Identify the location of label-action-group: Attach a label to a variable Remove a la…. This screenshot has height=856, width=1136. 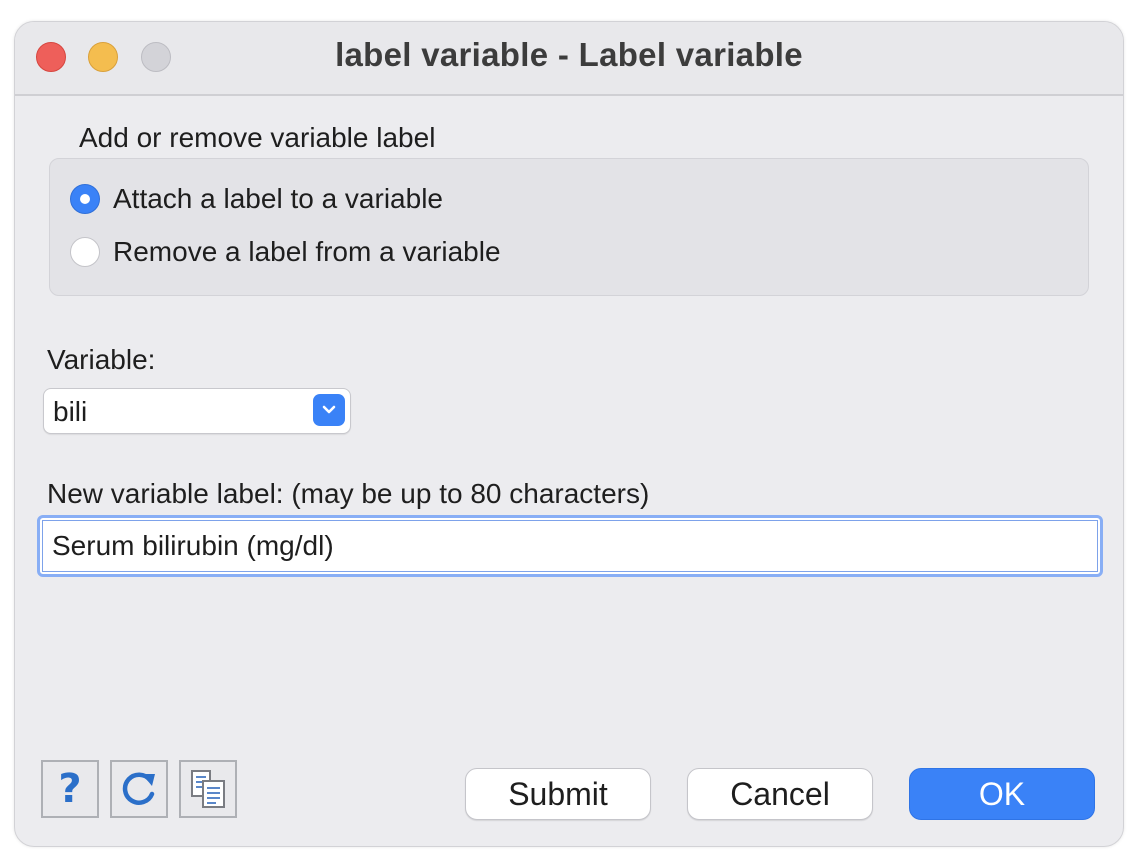
(569, 227).